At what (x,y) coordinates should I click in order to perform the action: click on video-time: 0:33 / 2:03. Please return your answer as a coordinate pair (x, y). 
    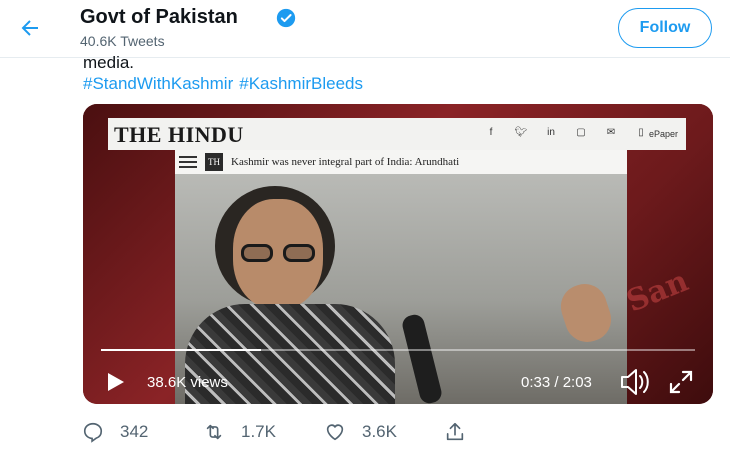
    Looking at the image, I should click on (556, 382).